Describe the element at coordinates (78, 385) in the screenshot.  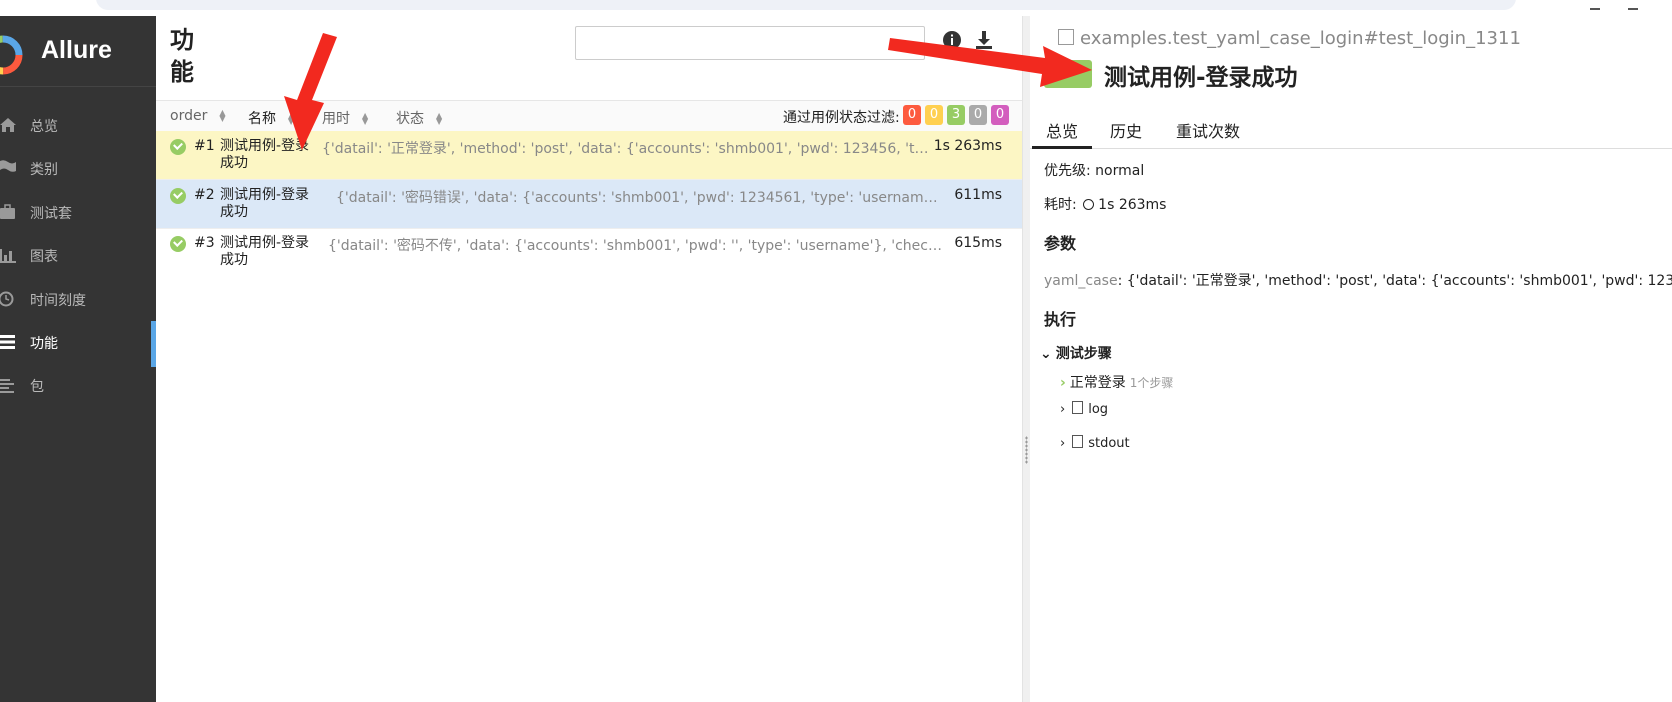
I see `sidebar-item-packages: 包` at that location.